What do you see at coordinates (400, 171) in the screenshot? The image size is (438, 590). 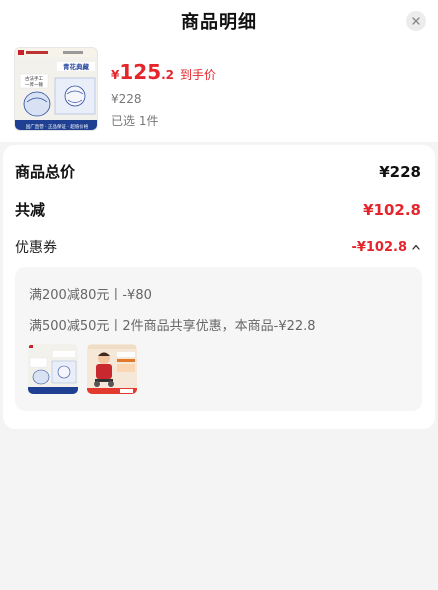 I see `total-value: ¥228` at bounding box center [400, 171].